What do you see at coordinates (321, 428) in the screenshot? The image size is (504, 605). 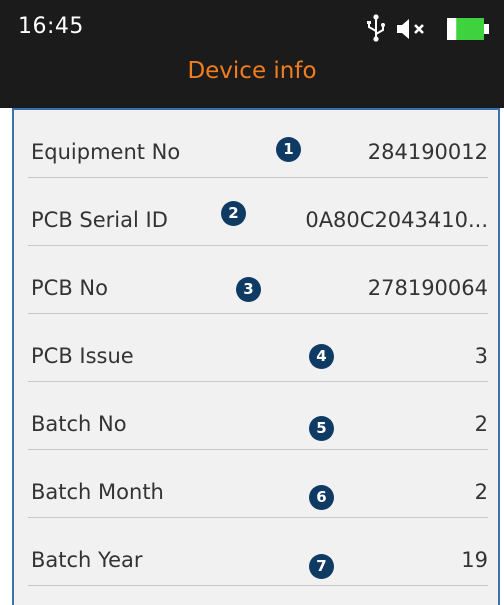 I see `callout-badge: 5` at bounding box center [321, 428].